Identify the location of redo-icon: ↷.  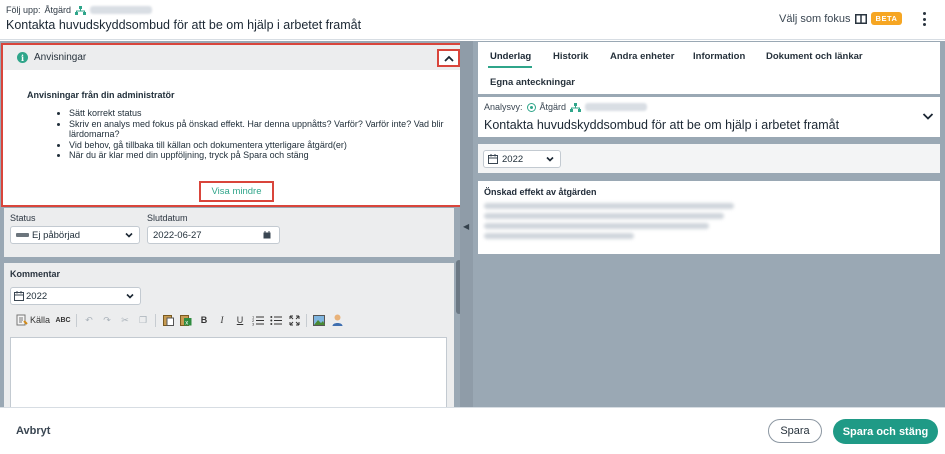
(107, 320).